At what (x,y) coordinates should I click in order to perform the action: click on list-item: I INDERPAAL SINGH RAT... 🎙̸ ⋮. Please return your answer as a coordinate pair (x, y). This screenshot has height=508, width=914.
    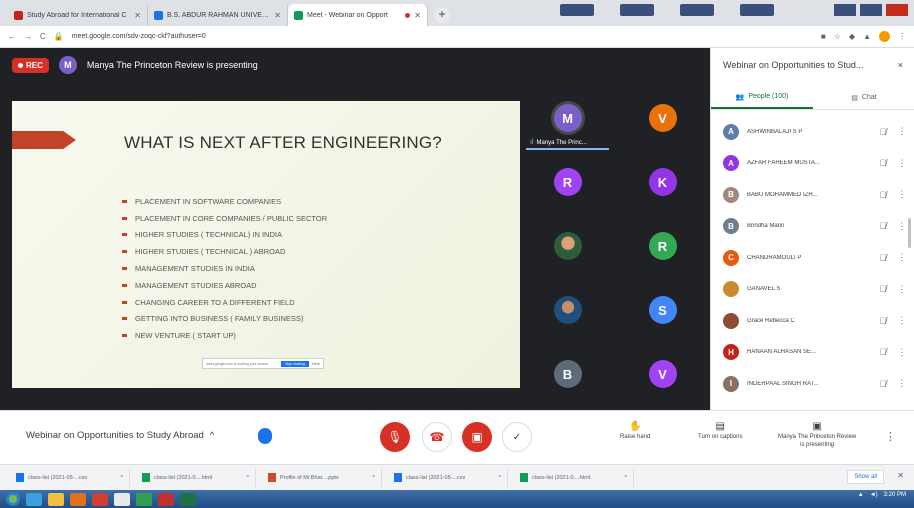
    Looking at the image, I should click on (812, 384).